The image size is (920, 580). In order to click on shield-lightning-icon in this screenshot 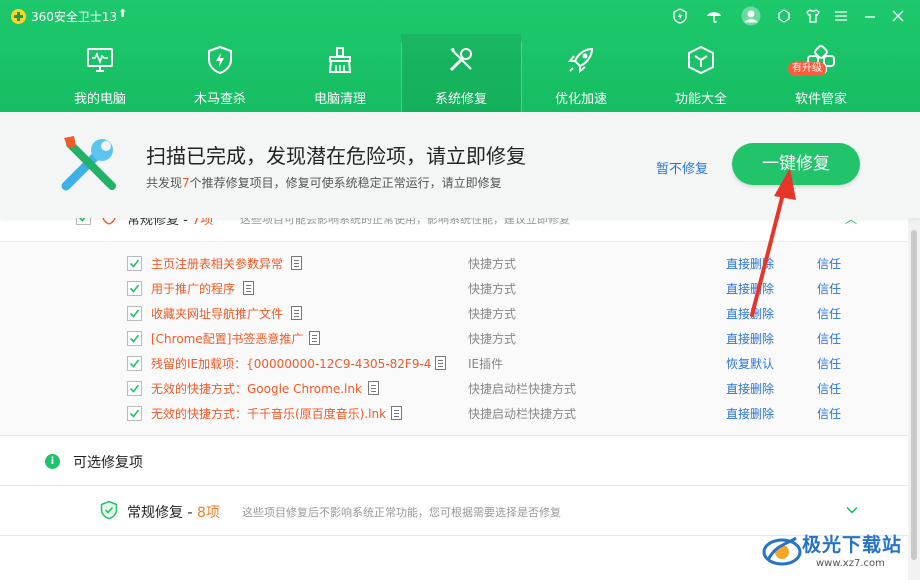, I will do `click(680, 16)`.